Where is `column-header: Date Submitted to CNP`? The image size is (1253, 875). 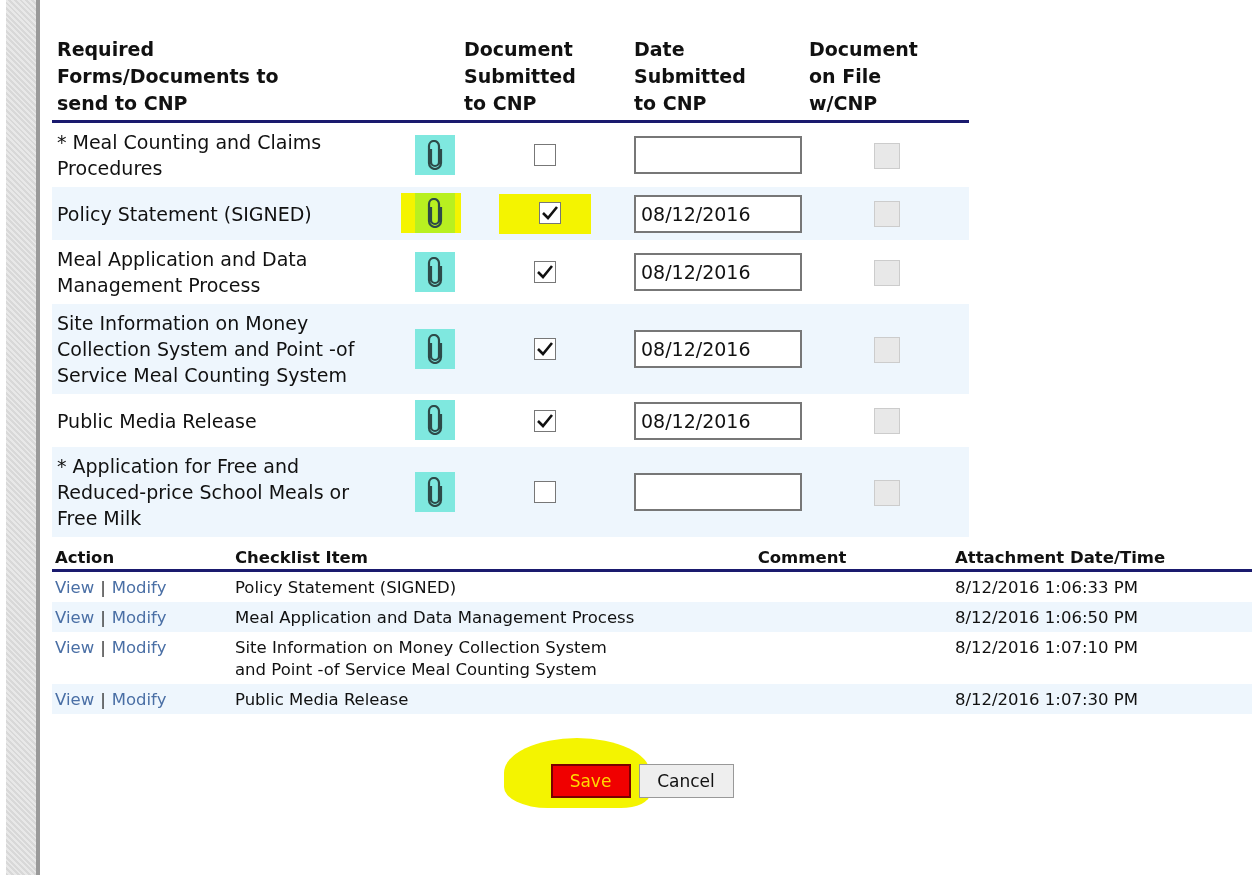 column-header: Date Submitted to CNP is located at coordinates (690, 76).